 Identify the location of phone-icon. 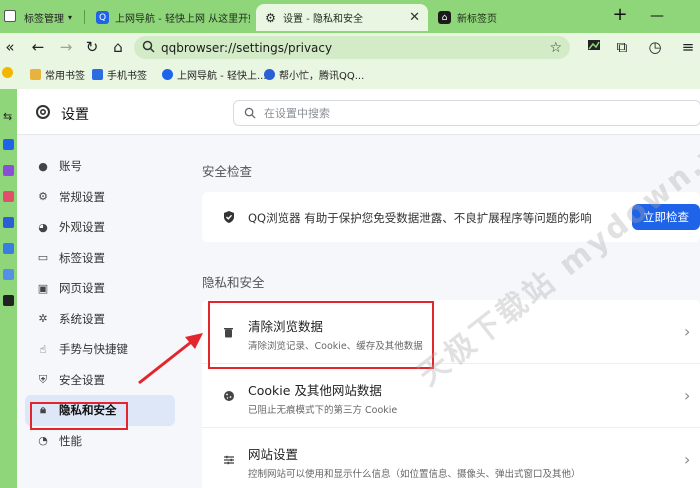
(97, 74).